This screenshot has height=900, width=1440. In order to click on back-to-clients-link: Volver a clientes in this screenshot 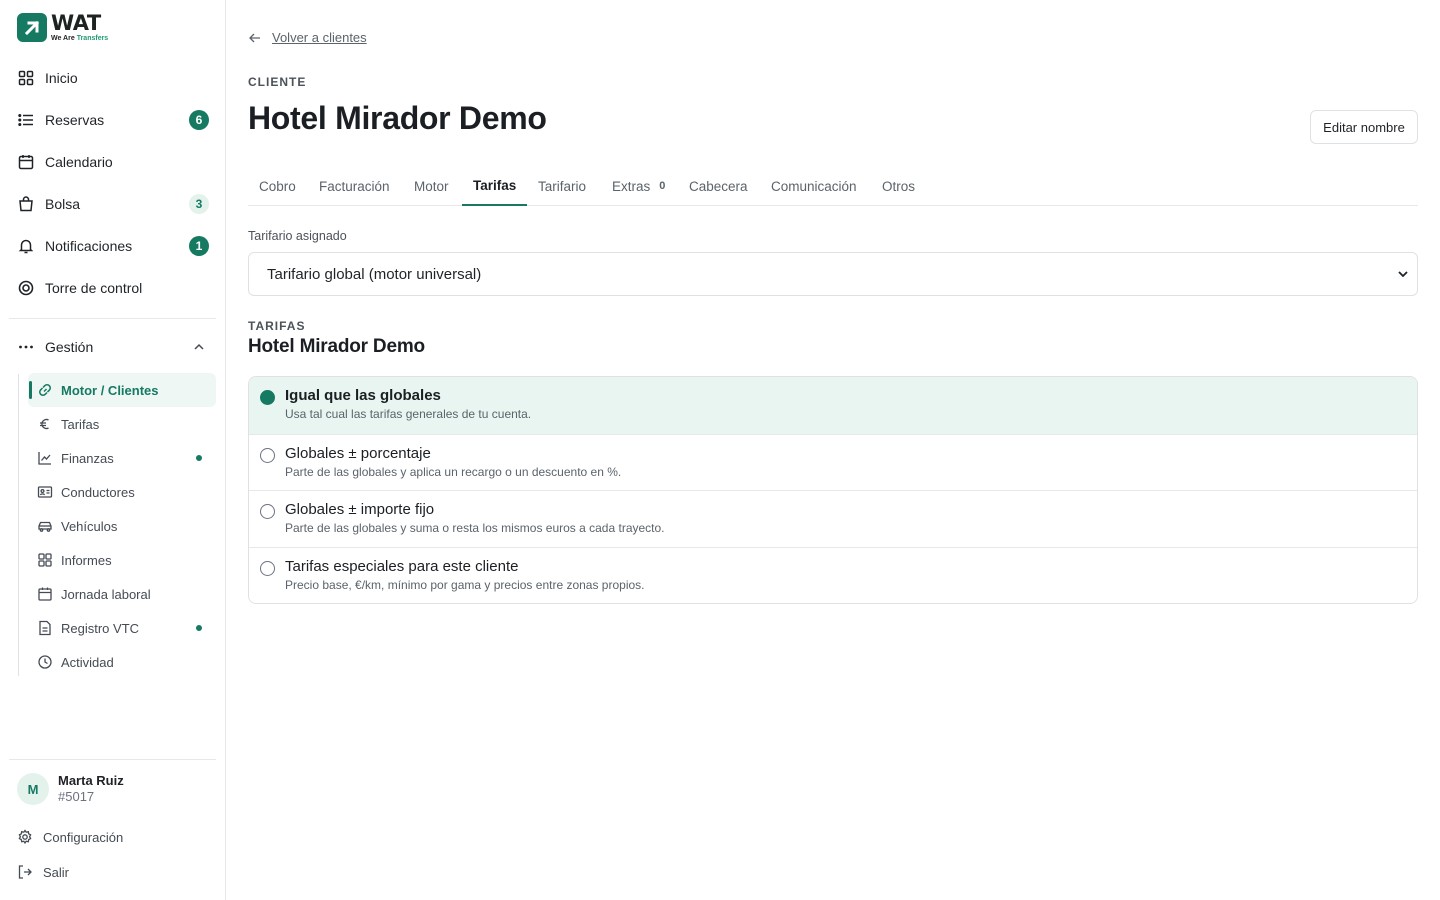, I will do `click(307, 37)`.